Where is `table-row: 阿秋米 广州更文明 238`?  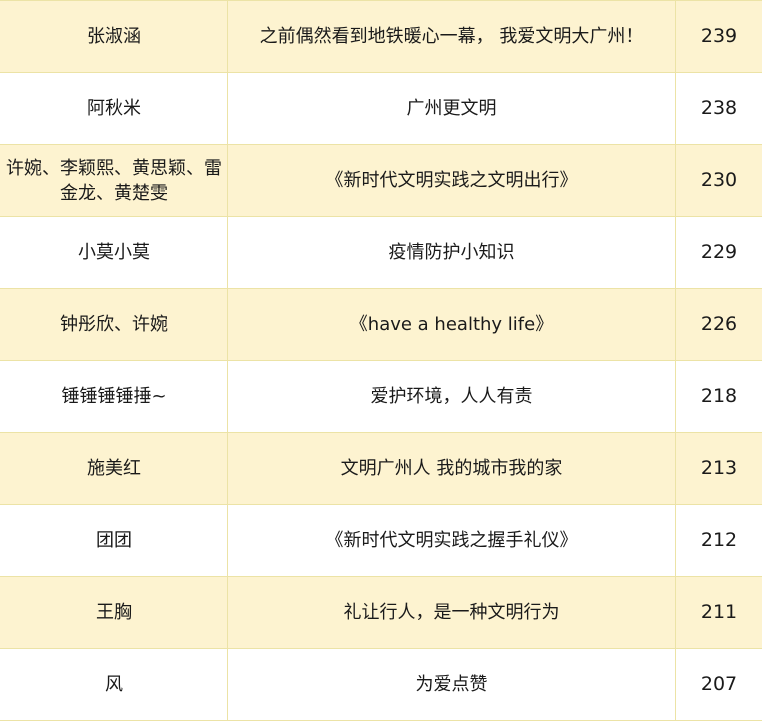
table-row: 阿秋米 广州更文明 238 is located at coordinates (381, 108).